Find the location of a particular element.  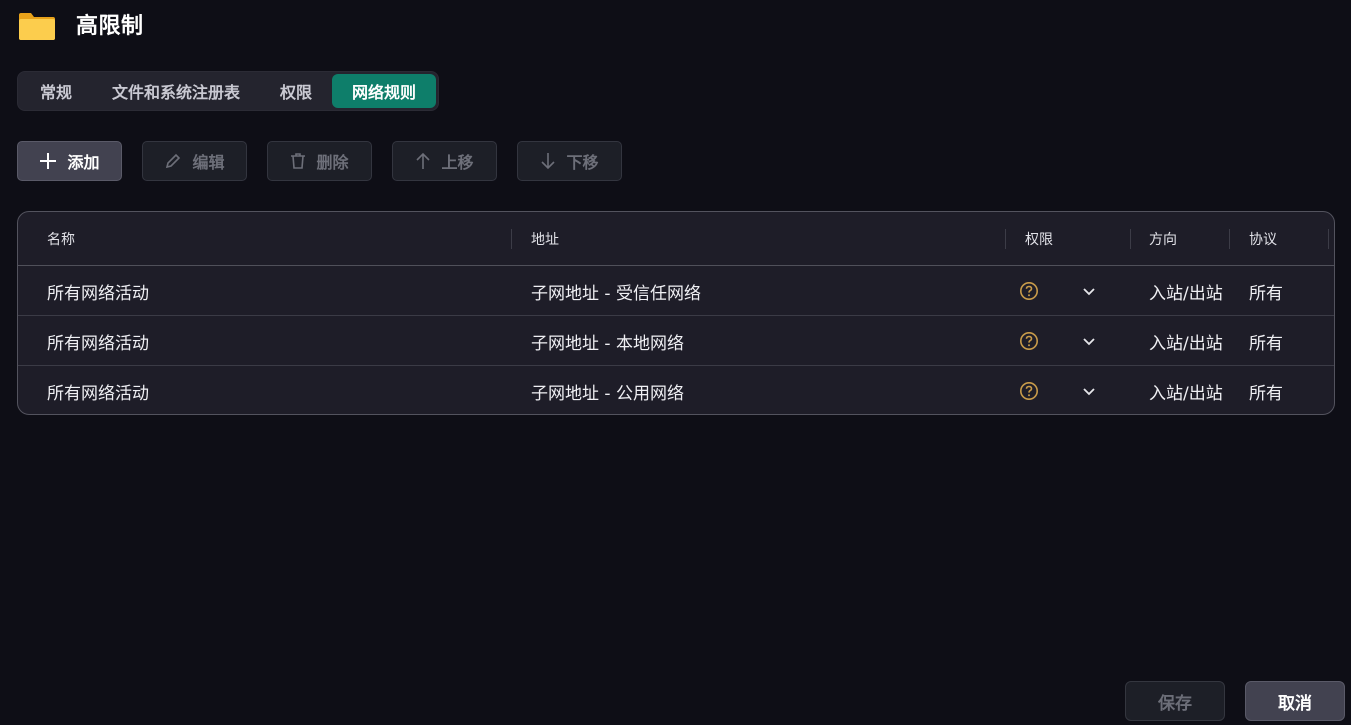

tab-files-registry: 文件和系统注册表 is located at coordinates (176, 91).